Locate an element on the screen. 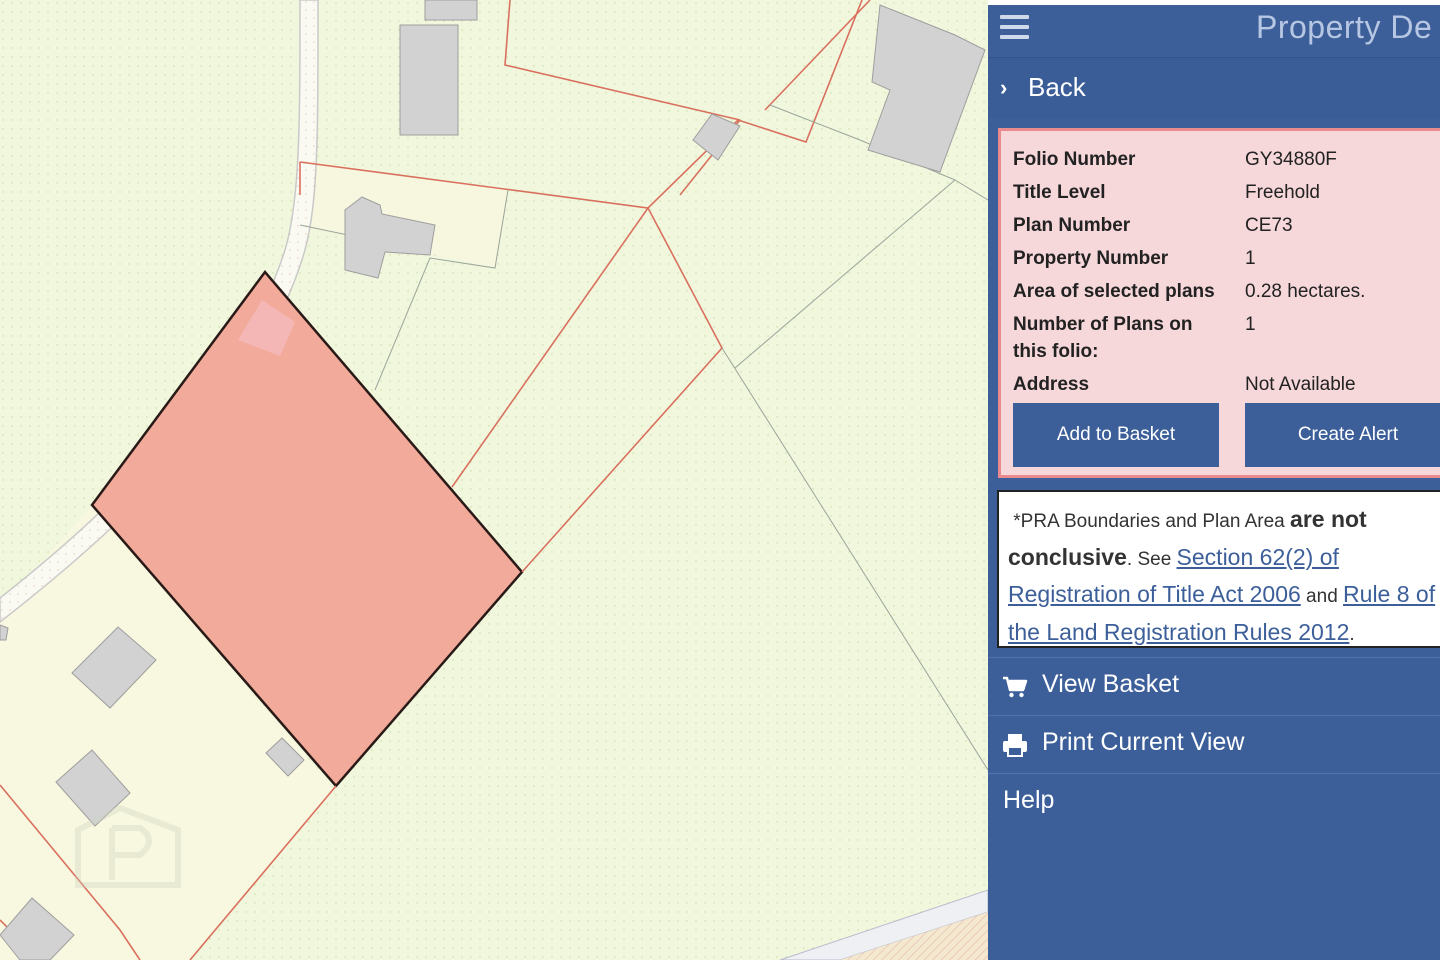  view-basket-button: View Basket is located at coordinates (1214, 686).